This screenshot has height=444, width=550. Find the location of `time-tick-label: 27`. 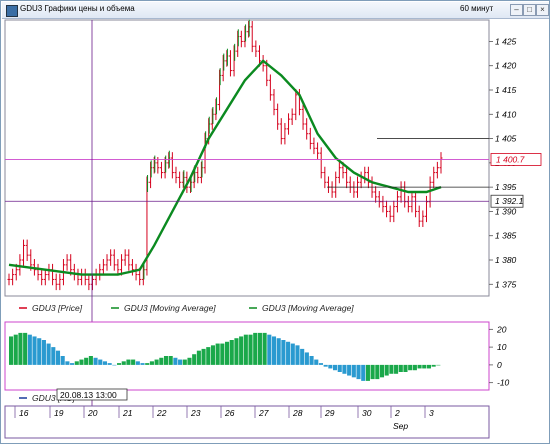

time-tick-label: 27 is located at coordinates (263, 413).